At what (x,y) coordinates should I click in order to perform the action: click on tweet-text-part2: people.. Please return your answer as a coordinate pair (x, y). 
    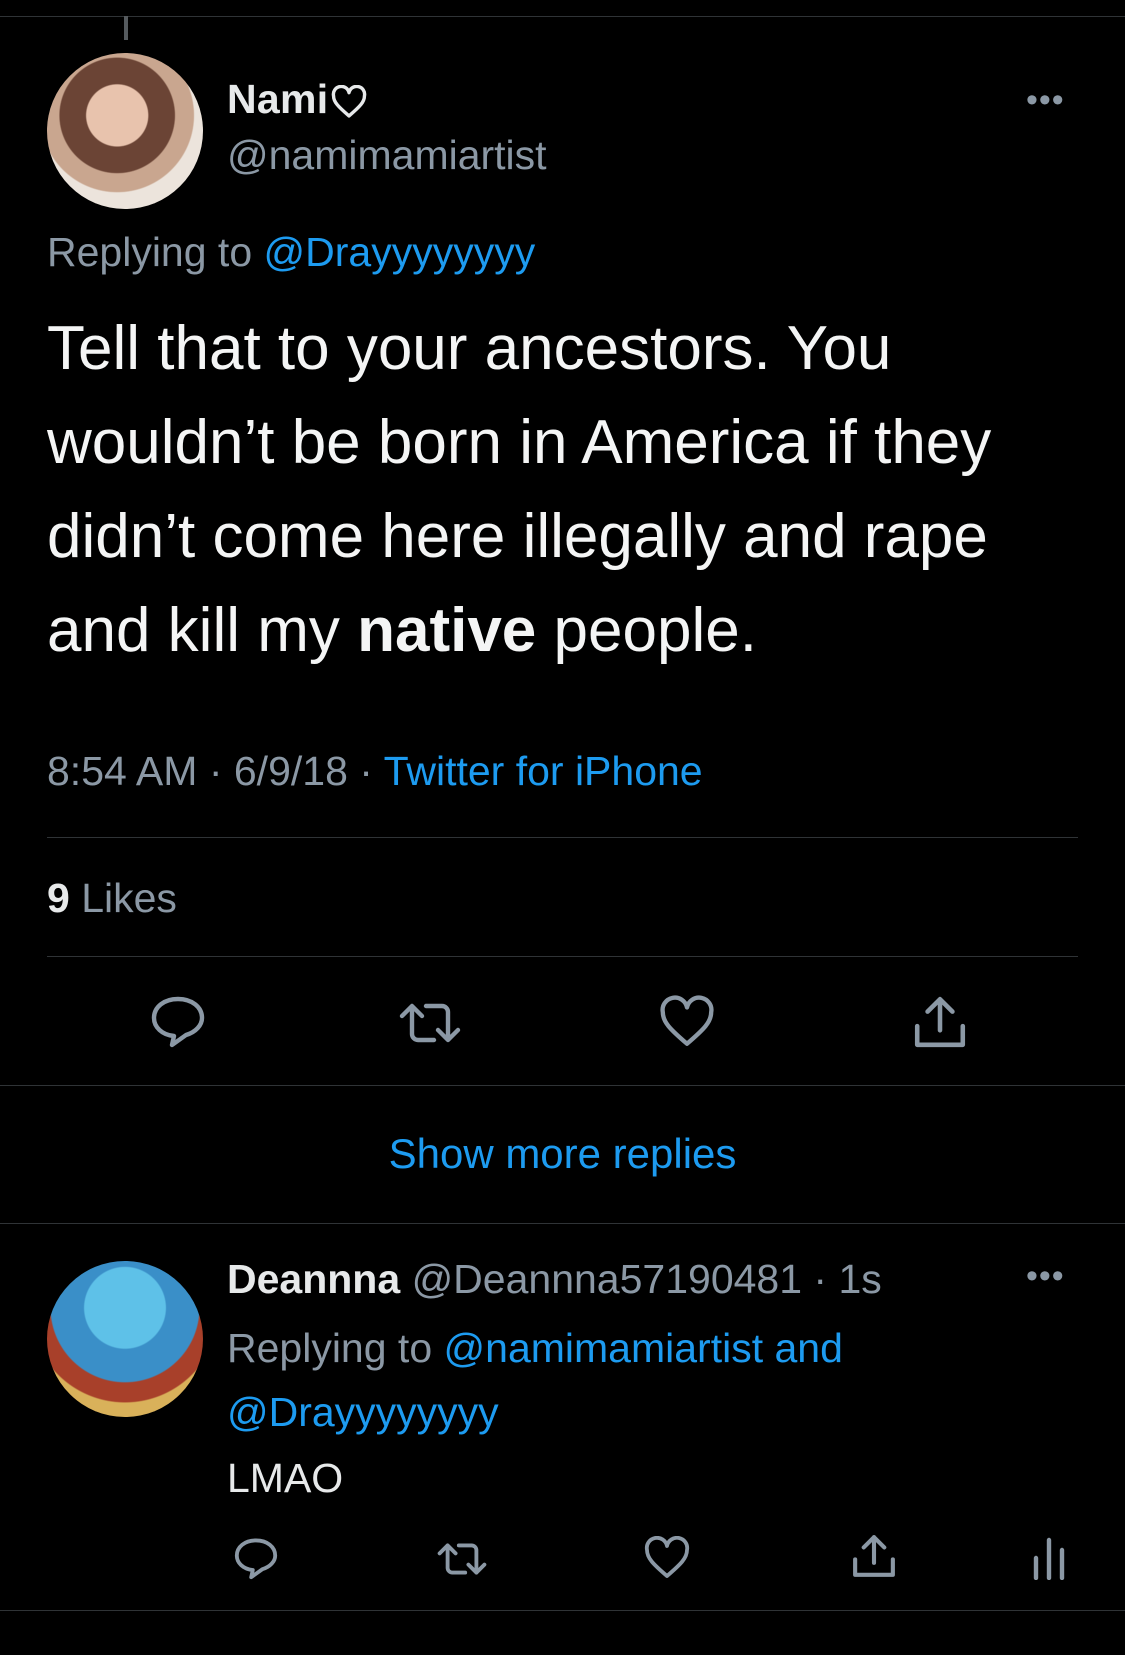
    Looking at the image, I should click on (646, 630).